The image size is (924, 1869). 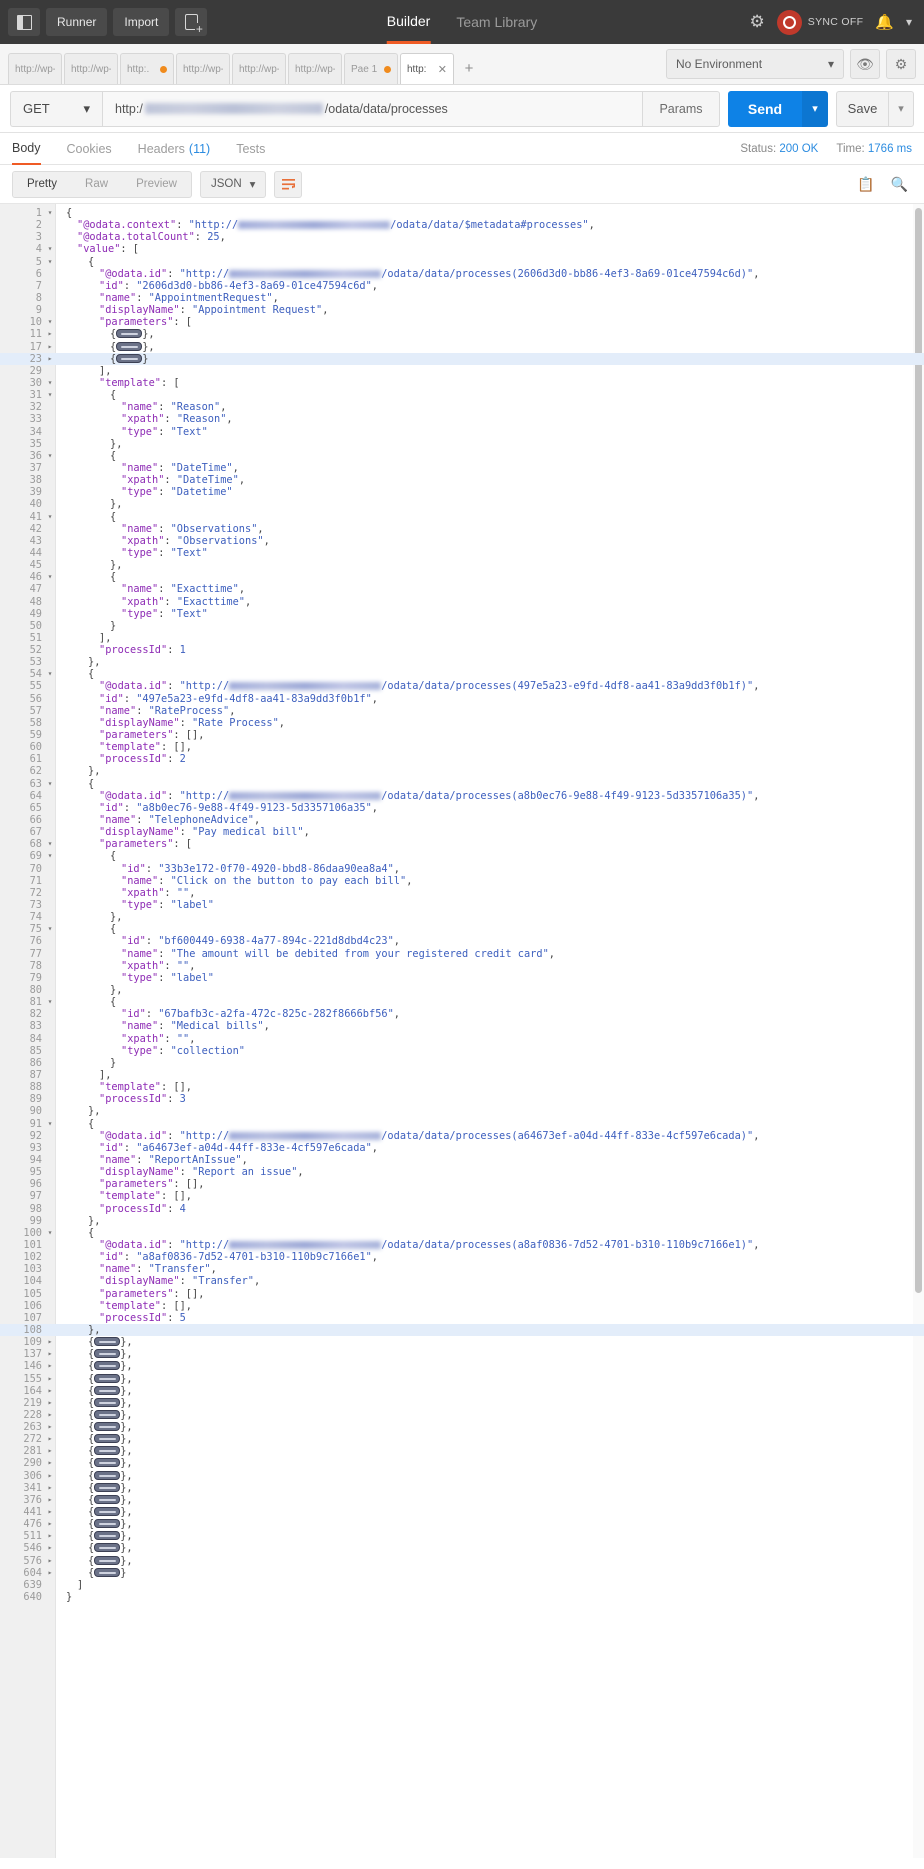 What do you see at coordinates (899, 184) in the screenshot?
I see `search-icon: 🔍` at bounding box center [899, 184].